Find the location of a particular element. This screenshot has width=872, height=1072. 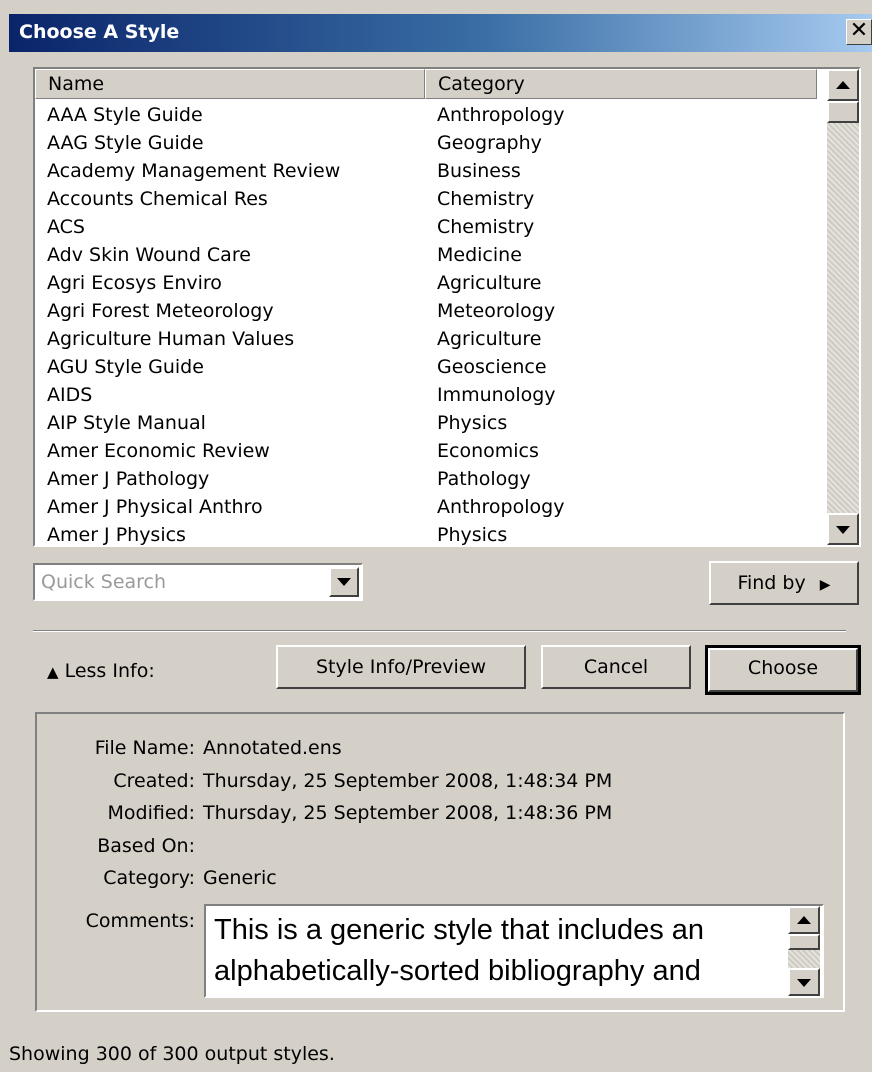

cancel-button: Cancel is located at coordinates (616, 667).